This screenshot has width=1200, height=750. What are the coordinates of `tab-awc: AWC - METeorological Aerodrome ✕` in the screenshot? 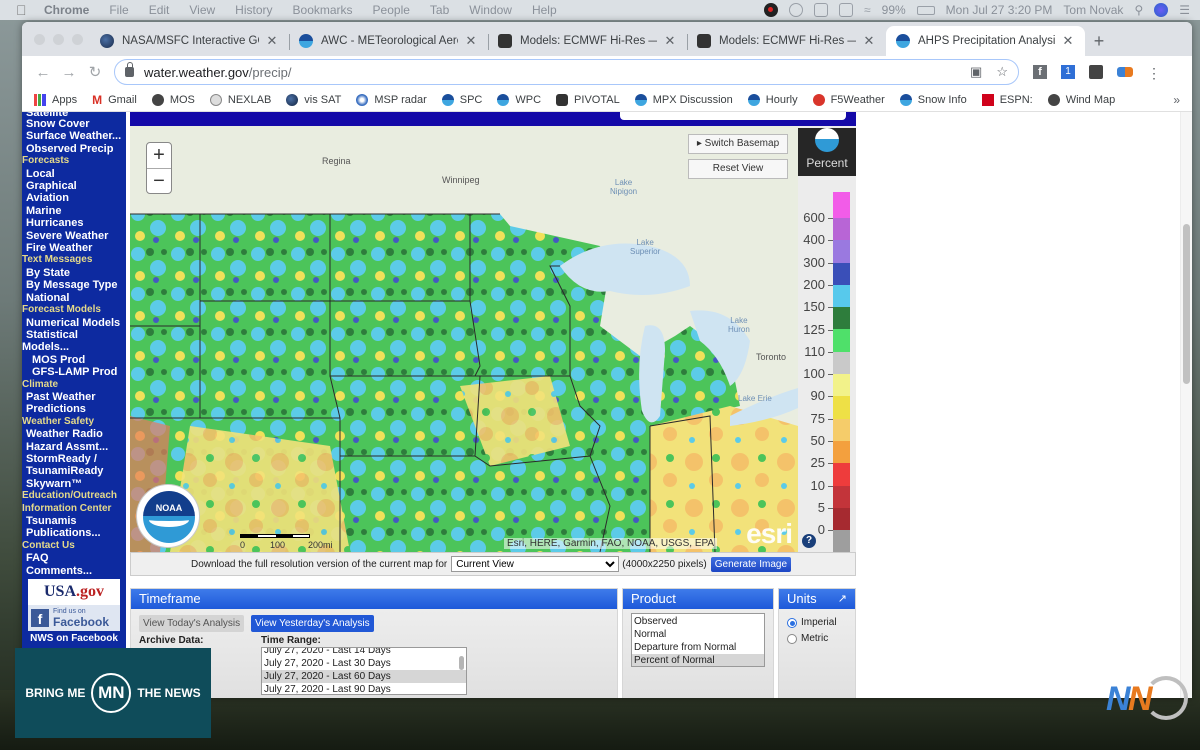 It's located at (388, 41).